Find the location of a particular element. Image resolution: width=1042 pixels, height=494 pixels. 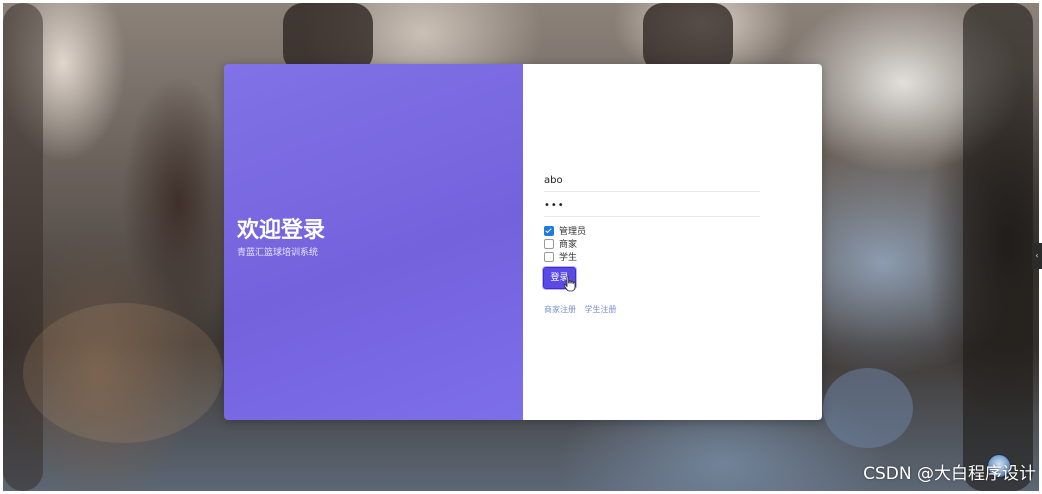

watermark: CSDN @大白程序设计 is located at coordinates (949, 474).